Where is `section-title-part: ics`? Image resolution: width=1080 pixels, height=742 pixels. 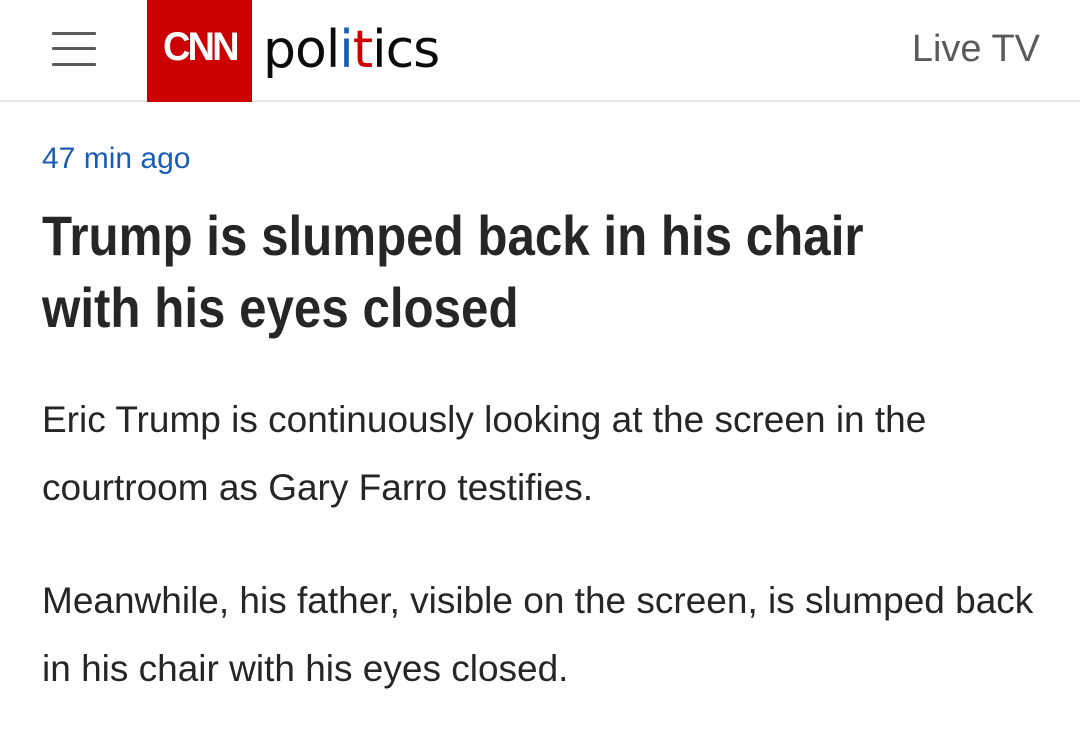
section-title-part: ics is located at coordinates (406, 50).